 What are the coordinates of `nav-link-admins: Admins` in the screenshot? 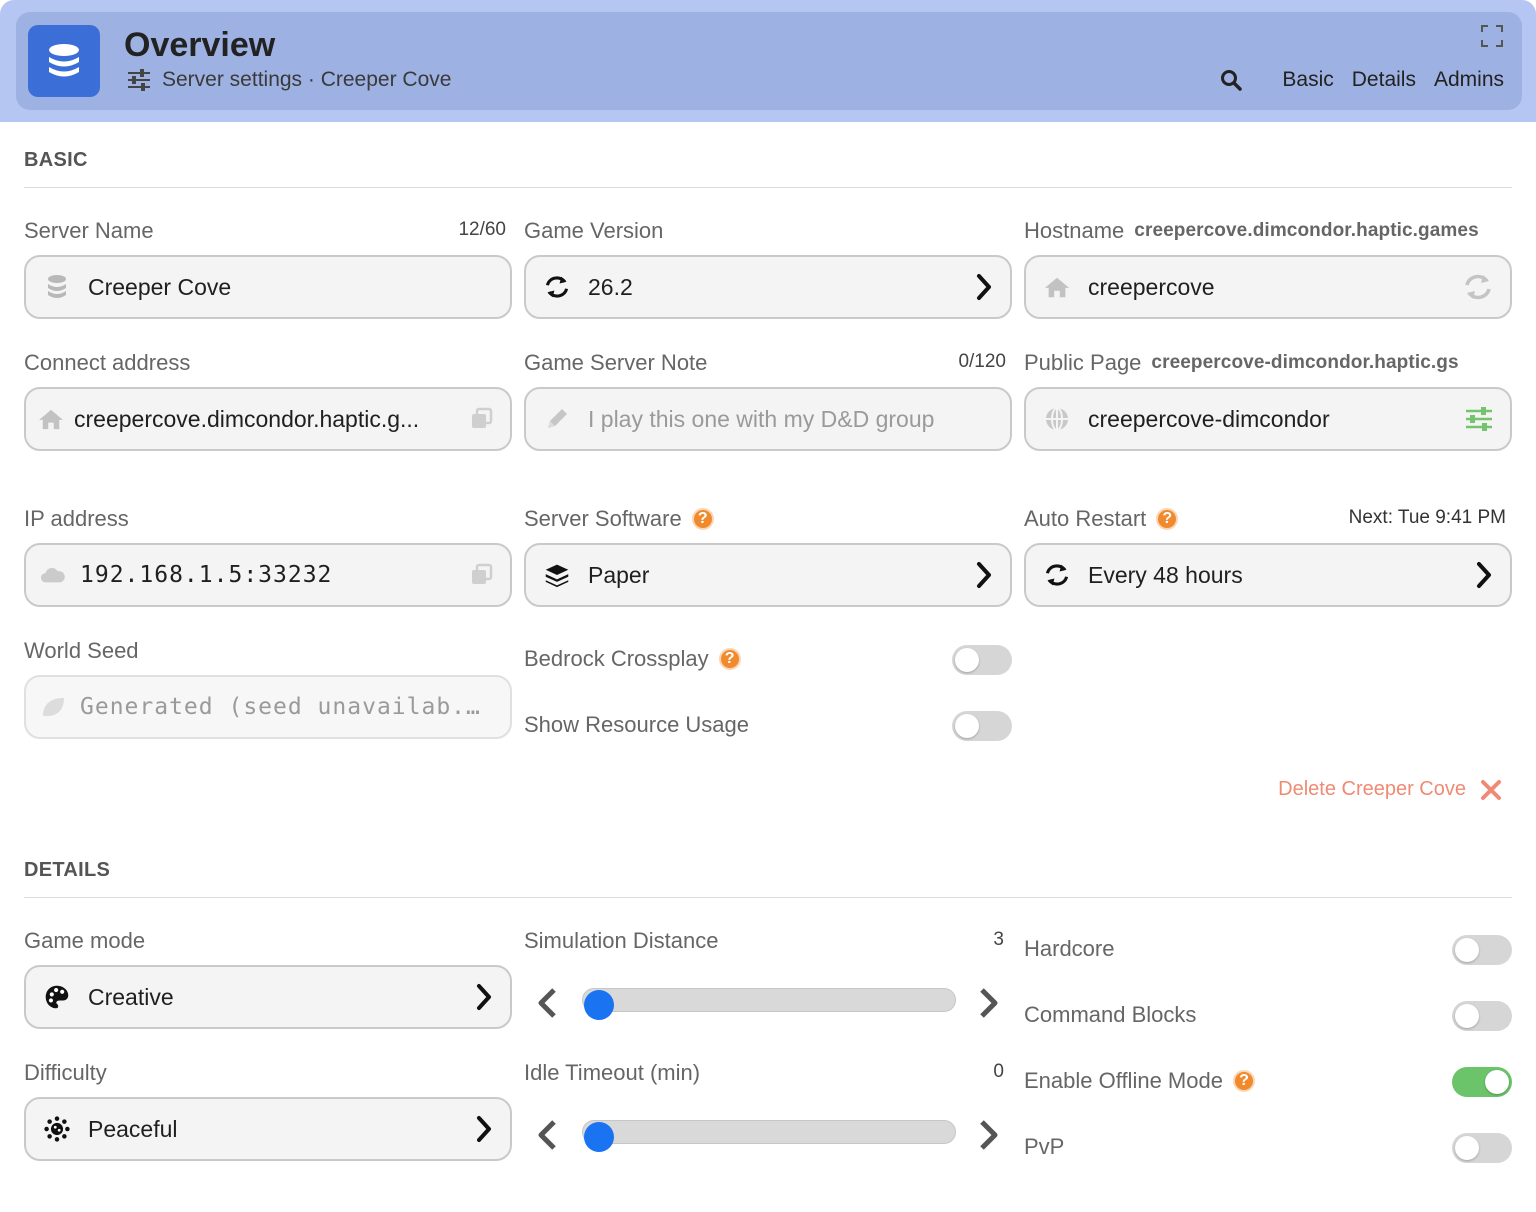 It's located at (1469, 80).